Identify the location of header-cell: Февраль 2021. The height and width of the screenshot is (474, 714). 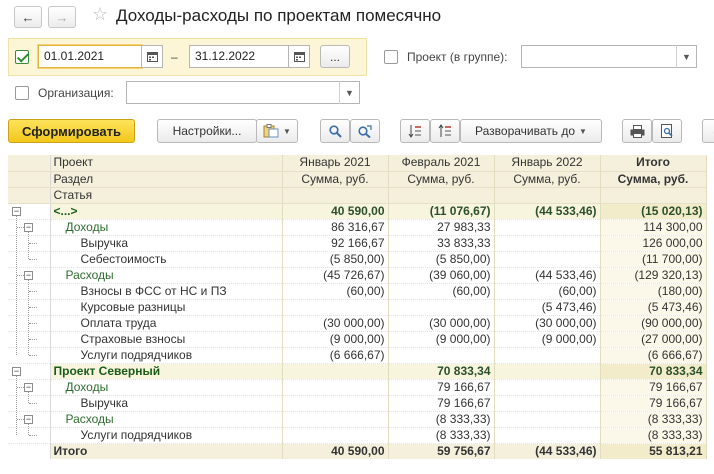
(441, 163).